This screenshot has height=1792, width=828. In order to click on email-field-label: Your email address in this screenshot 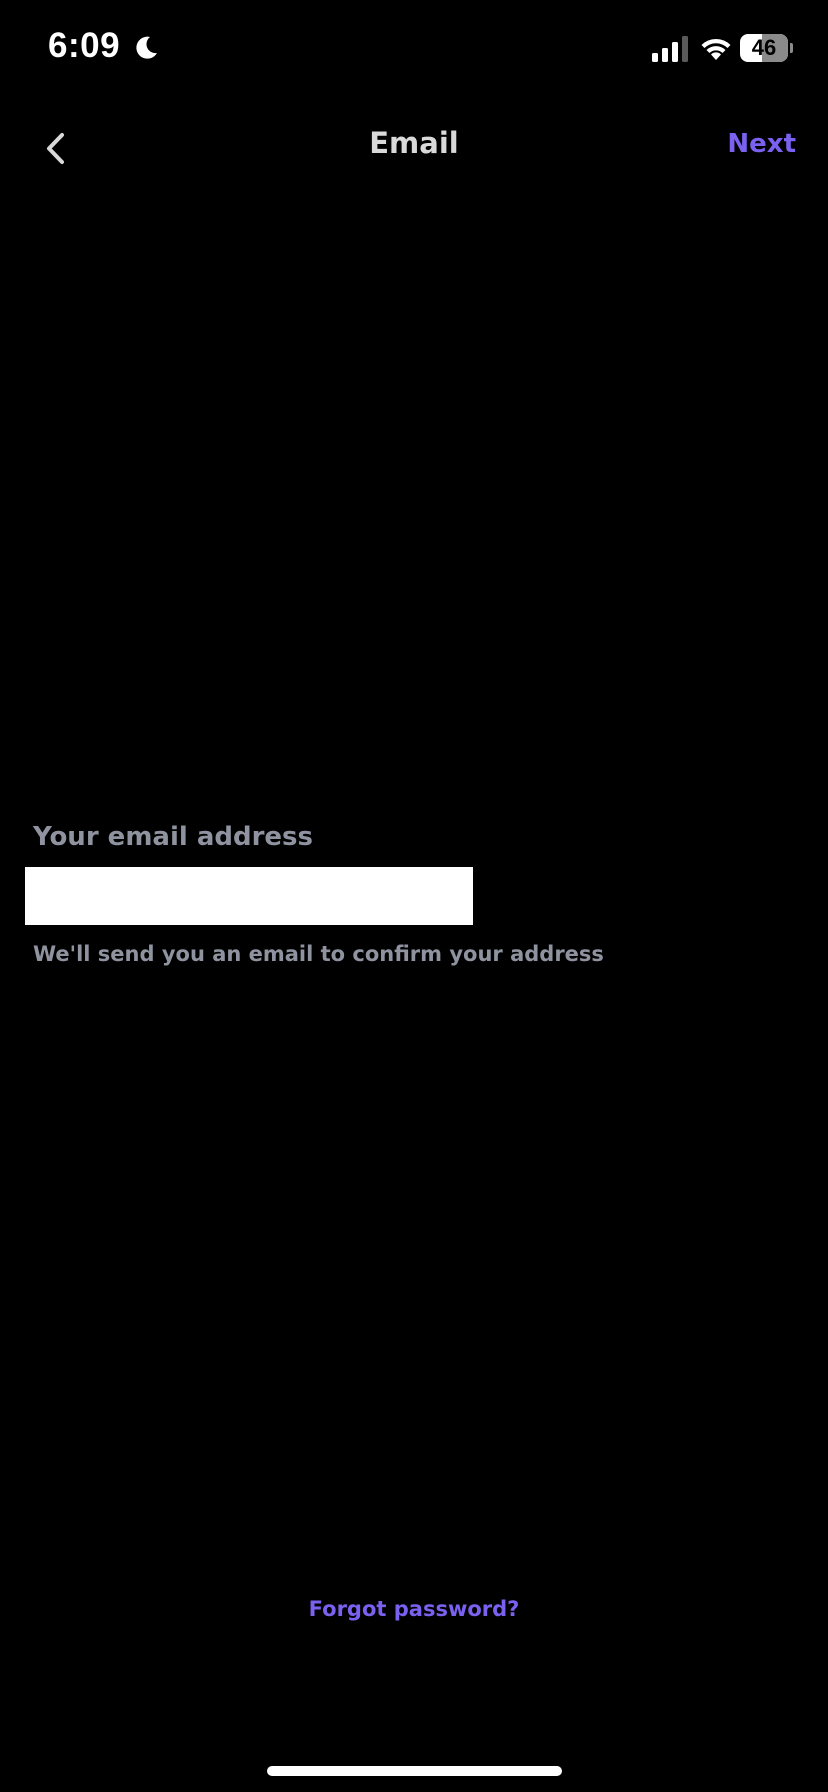, I will do `click(173, 837)`.